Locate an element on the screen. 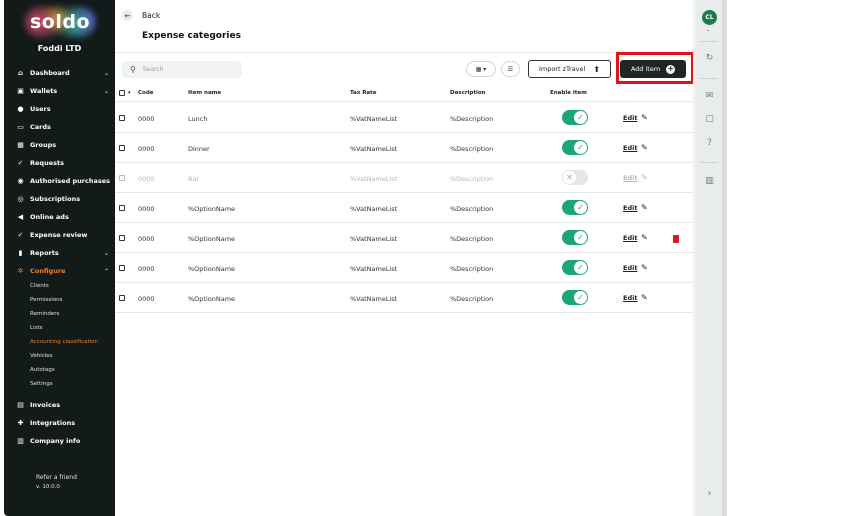  authorised-icon: ◉ is located at coordinates (20, 181).